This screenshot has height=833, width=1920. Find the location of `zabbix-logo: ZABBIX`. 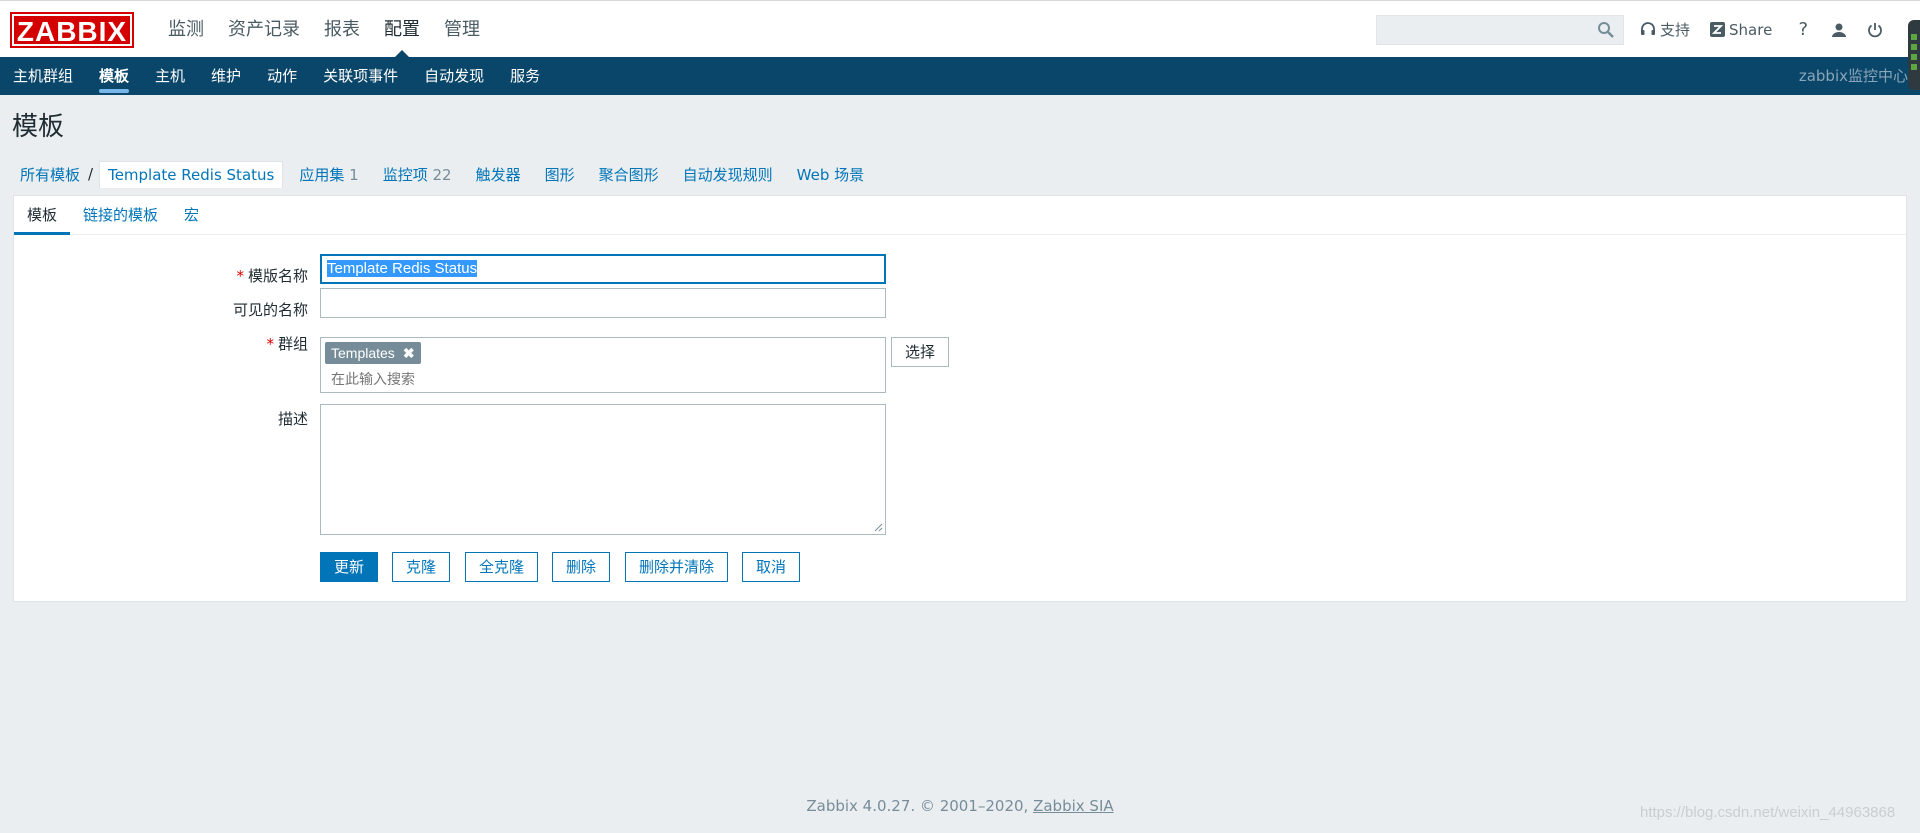

zabbix-logo: ZABBIX is located at coordinates (72, 30).